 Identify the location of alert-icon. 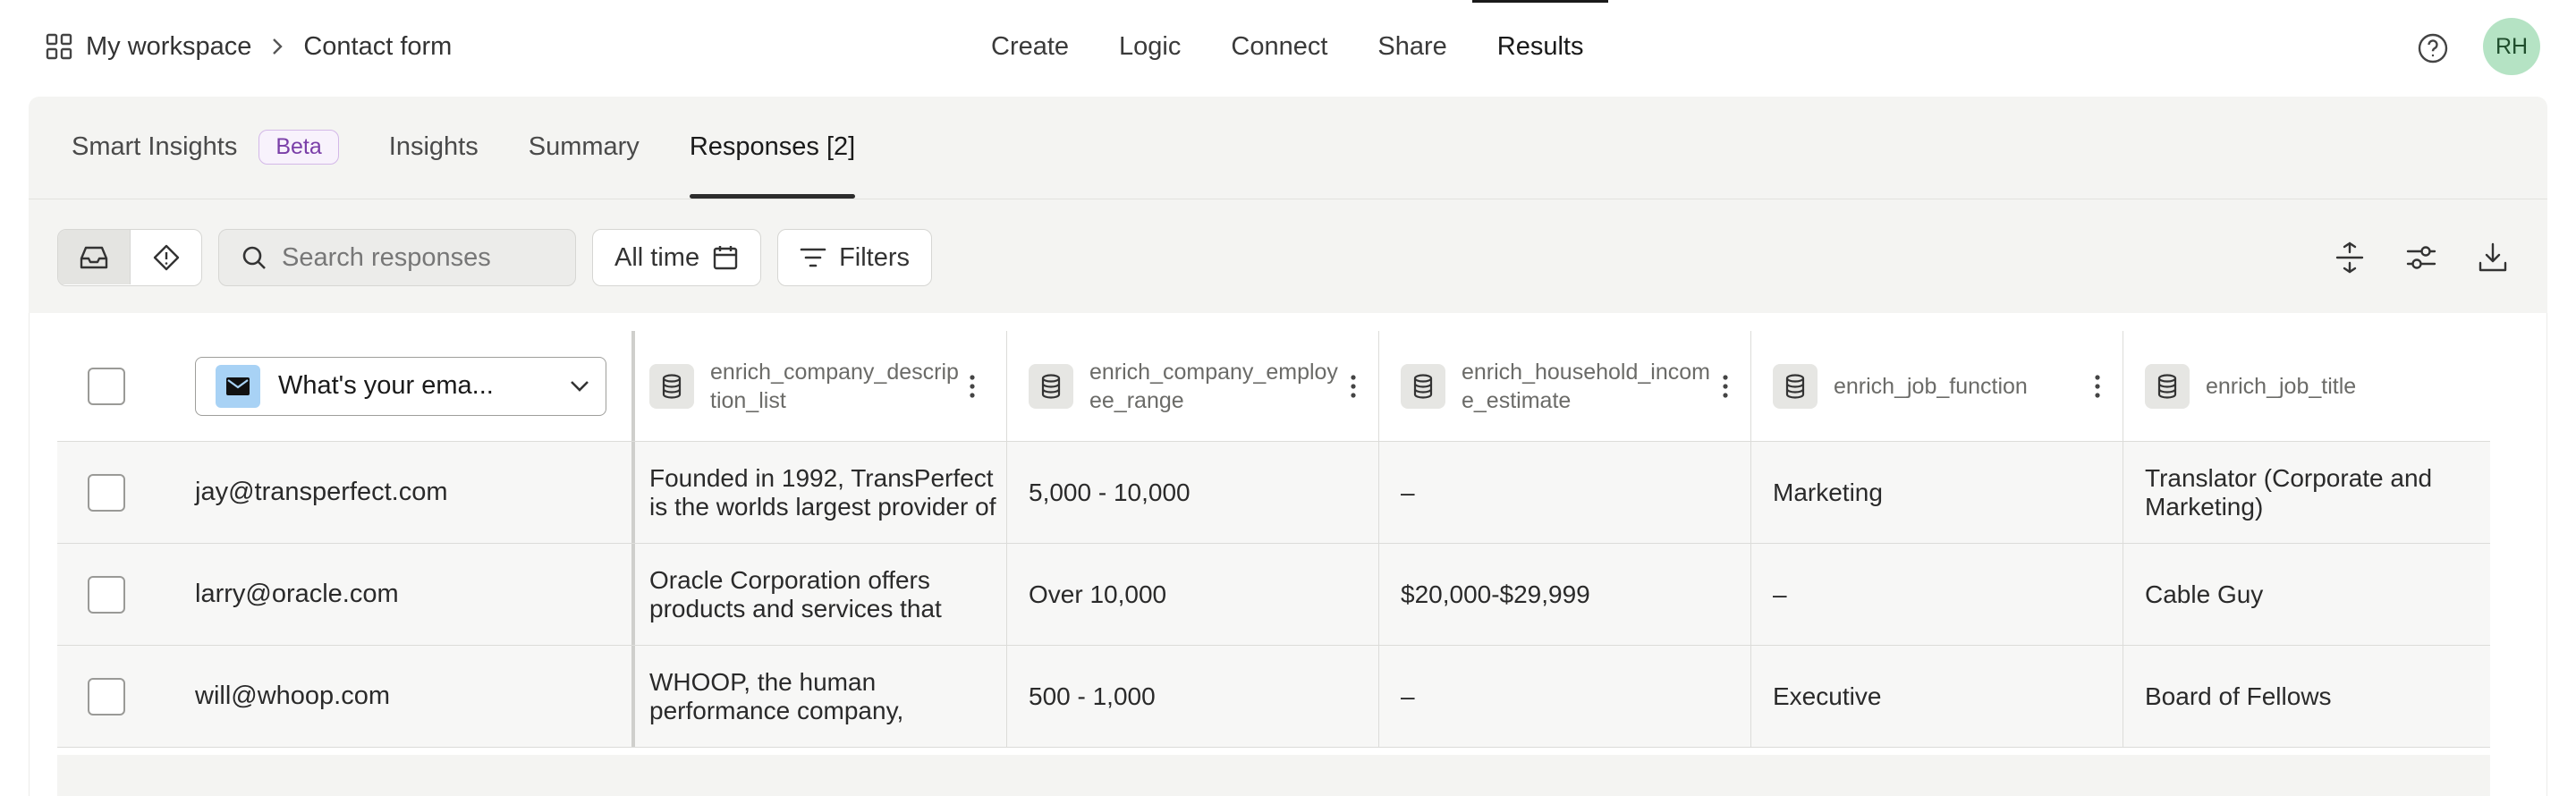
(165, 257).